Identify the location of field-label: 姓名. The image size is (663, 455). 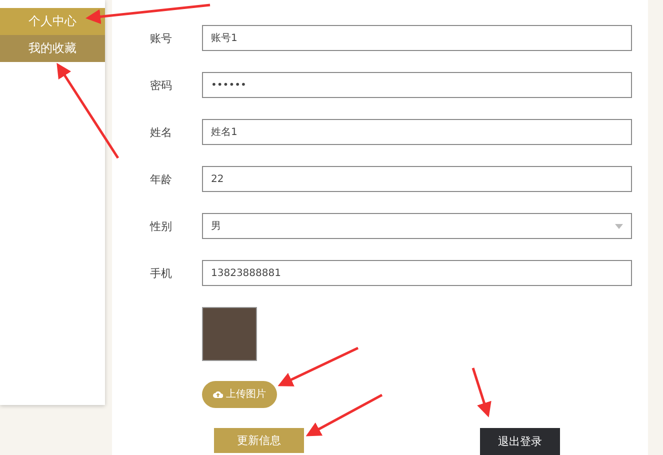
(161, 132).